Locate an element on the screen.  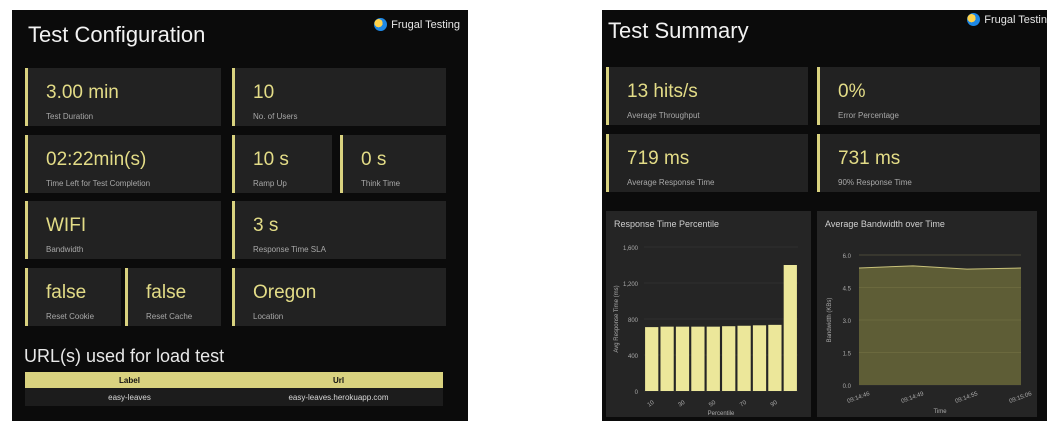
url-row-link: easy-leaves.herokuapp.com is located at coordinates (338, 397).